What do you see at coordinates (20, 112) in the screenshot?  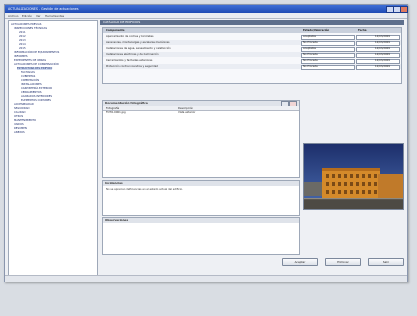 I see `tree-item: CALIDAD` at bounding box center [20, 112].